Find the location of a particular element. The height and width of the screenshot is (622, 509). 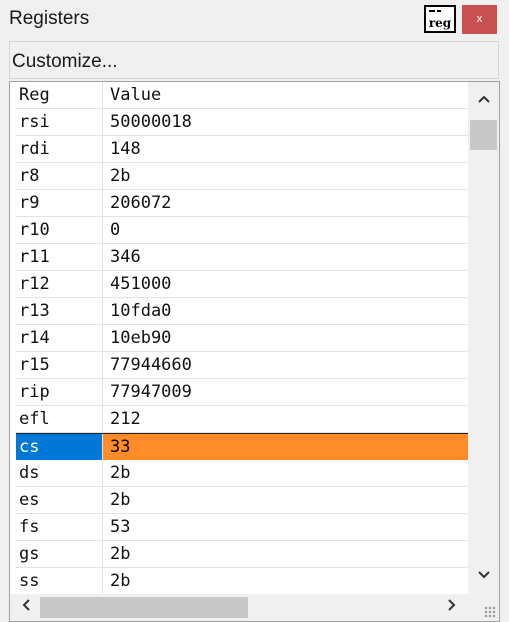

window-title: Registers is located at coordinates (49, 18).